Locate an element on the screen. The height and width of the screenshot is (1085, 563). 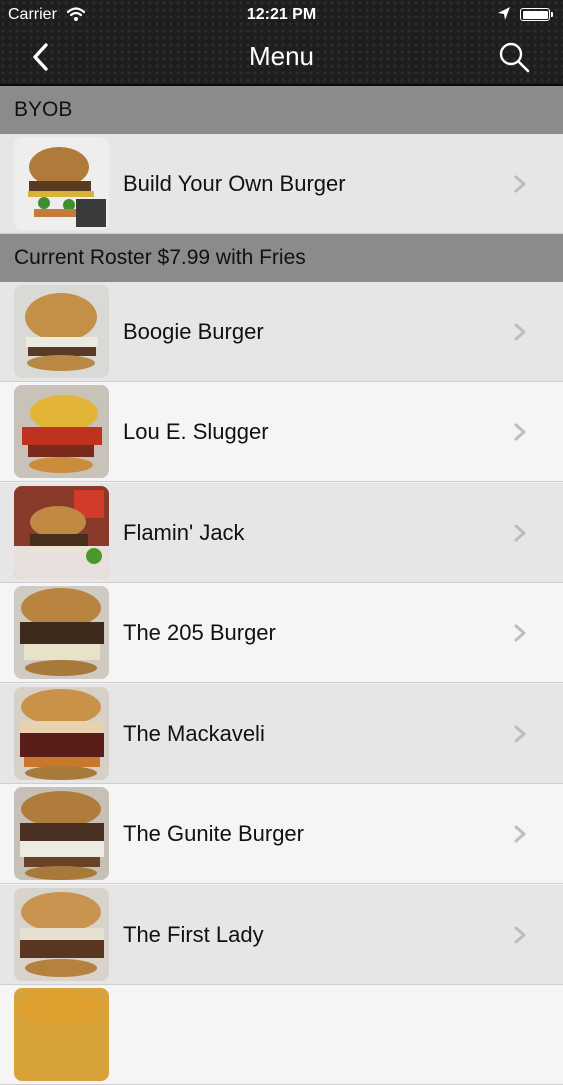
navigation-bar: Carrier 12:21 PM Menu is located at coordinates (281, 43).